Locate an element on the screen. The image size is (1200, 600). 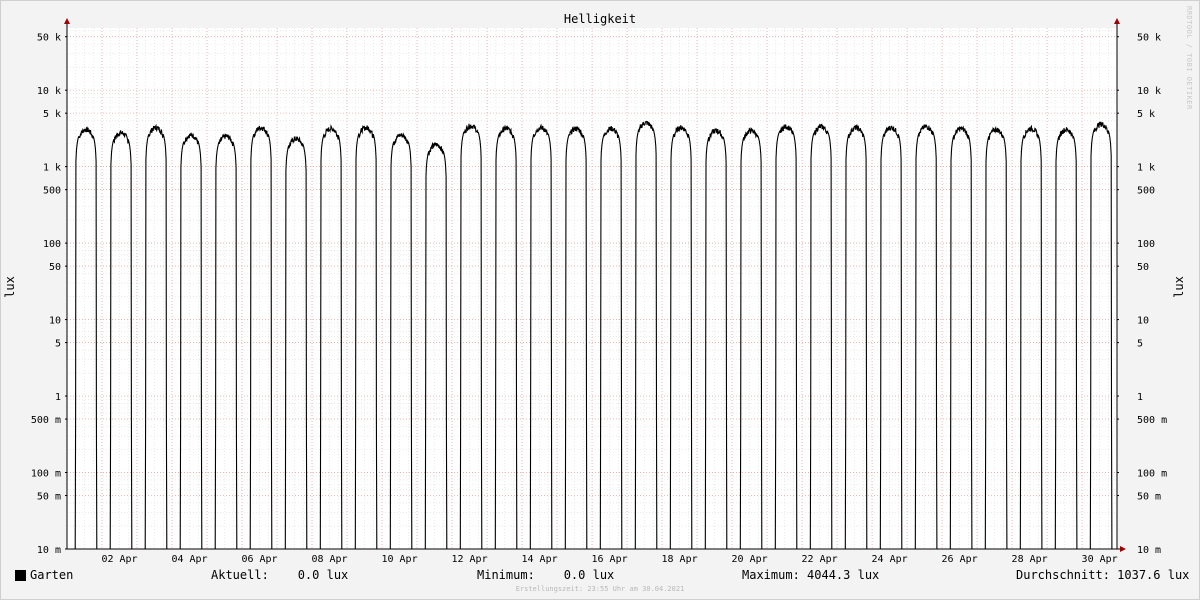
x-tick-label: 22 Apr is located at coordinates (820, 559).